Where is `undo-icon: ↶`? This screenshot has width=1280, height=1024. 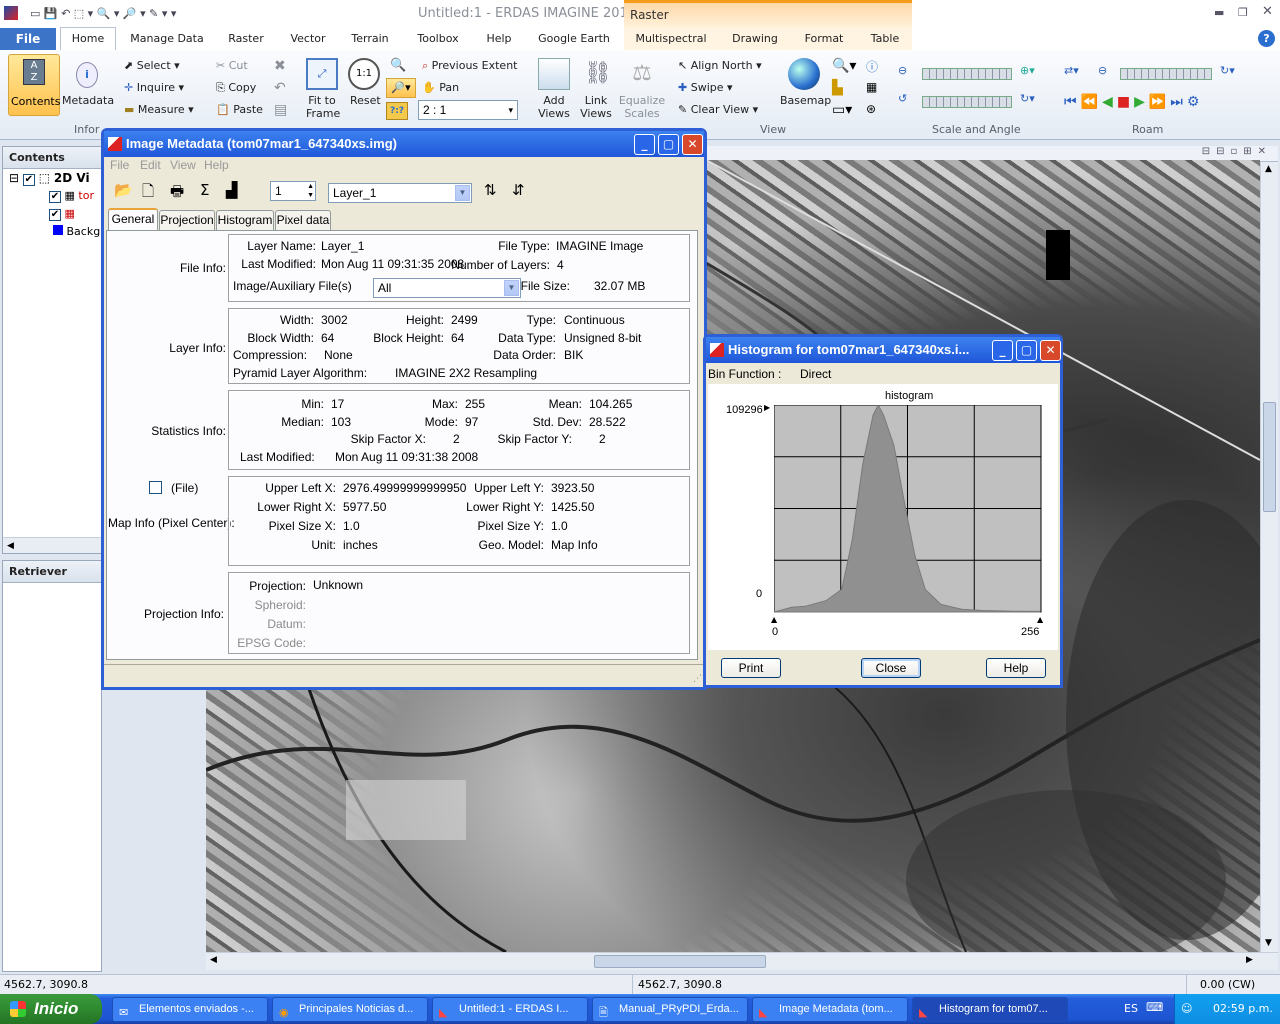
undo-icon: ↶ is located at coordinates (280, 88).